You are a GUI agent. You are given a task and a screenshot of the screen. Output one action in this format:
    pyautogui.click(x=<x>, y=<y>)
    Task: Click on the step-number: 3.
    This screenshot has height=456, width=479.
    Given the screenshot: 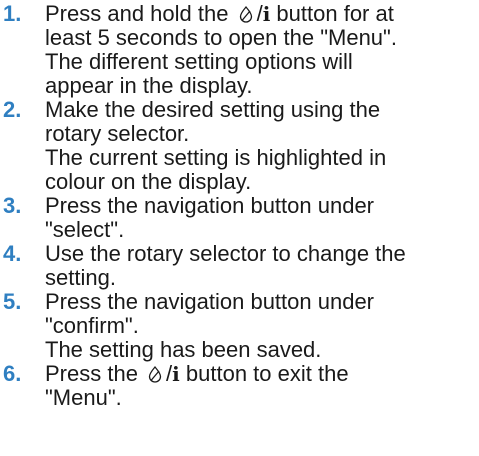 What is the action you would take?
    pyautogui.click(x=12, y=205)
    